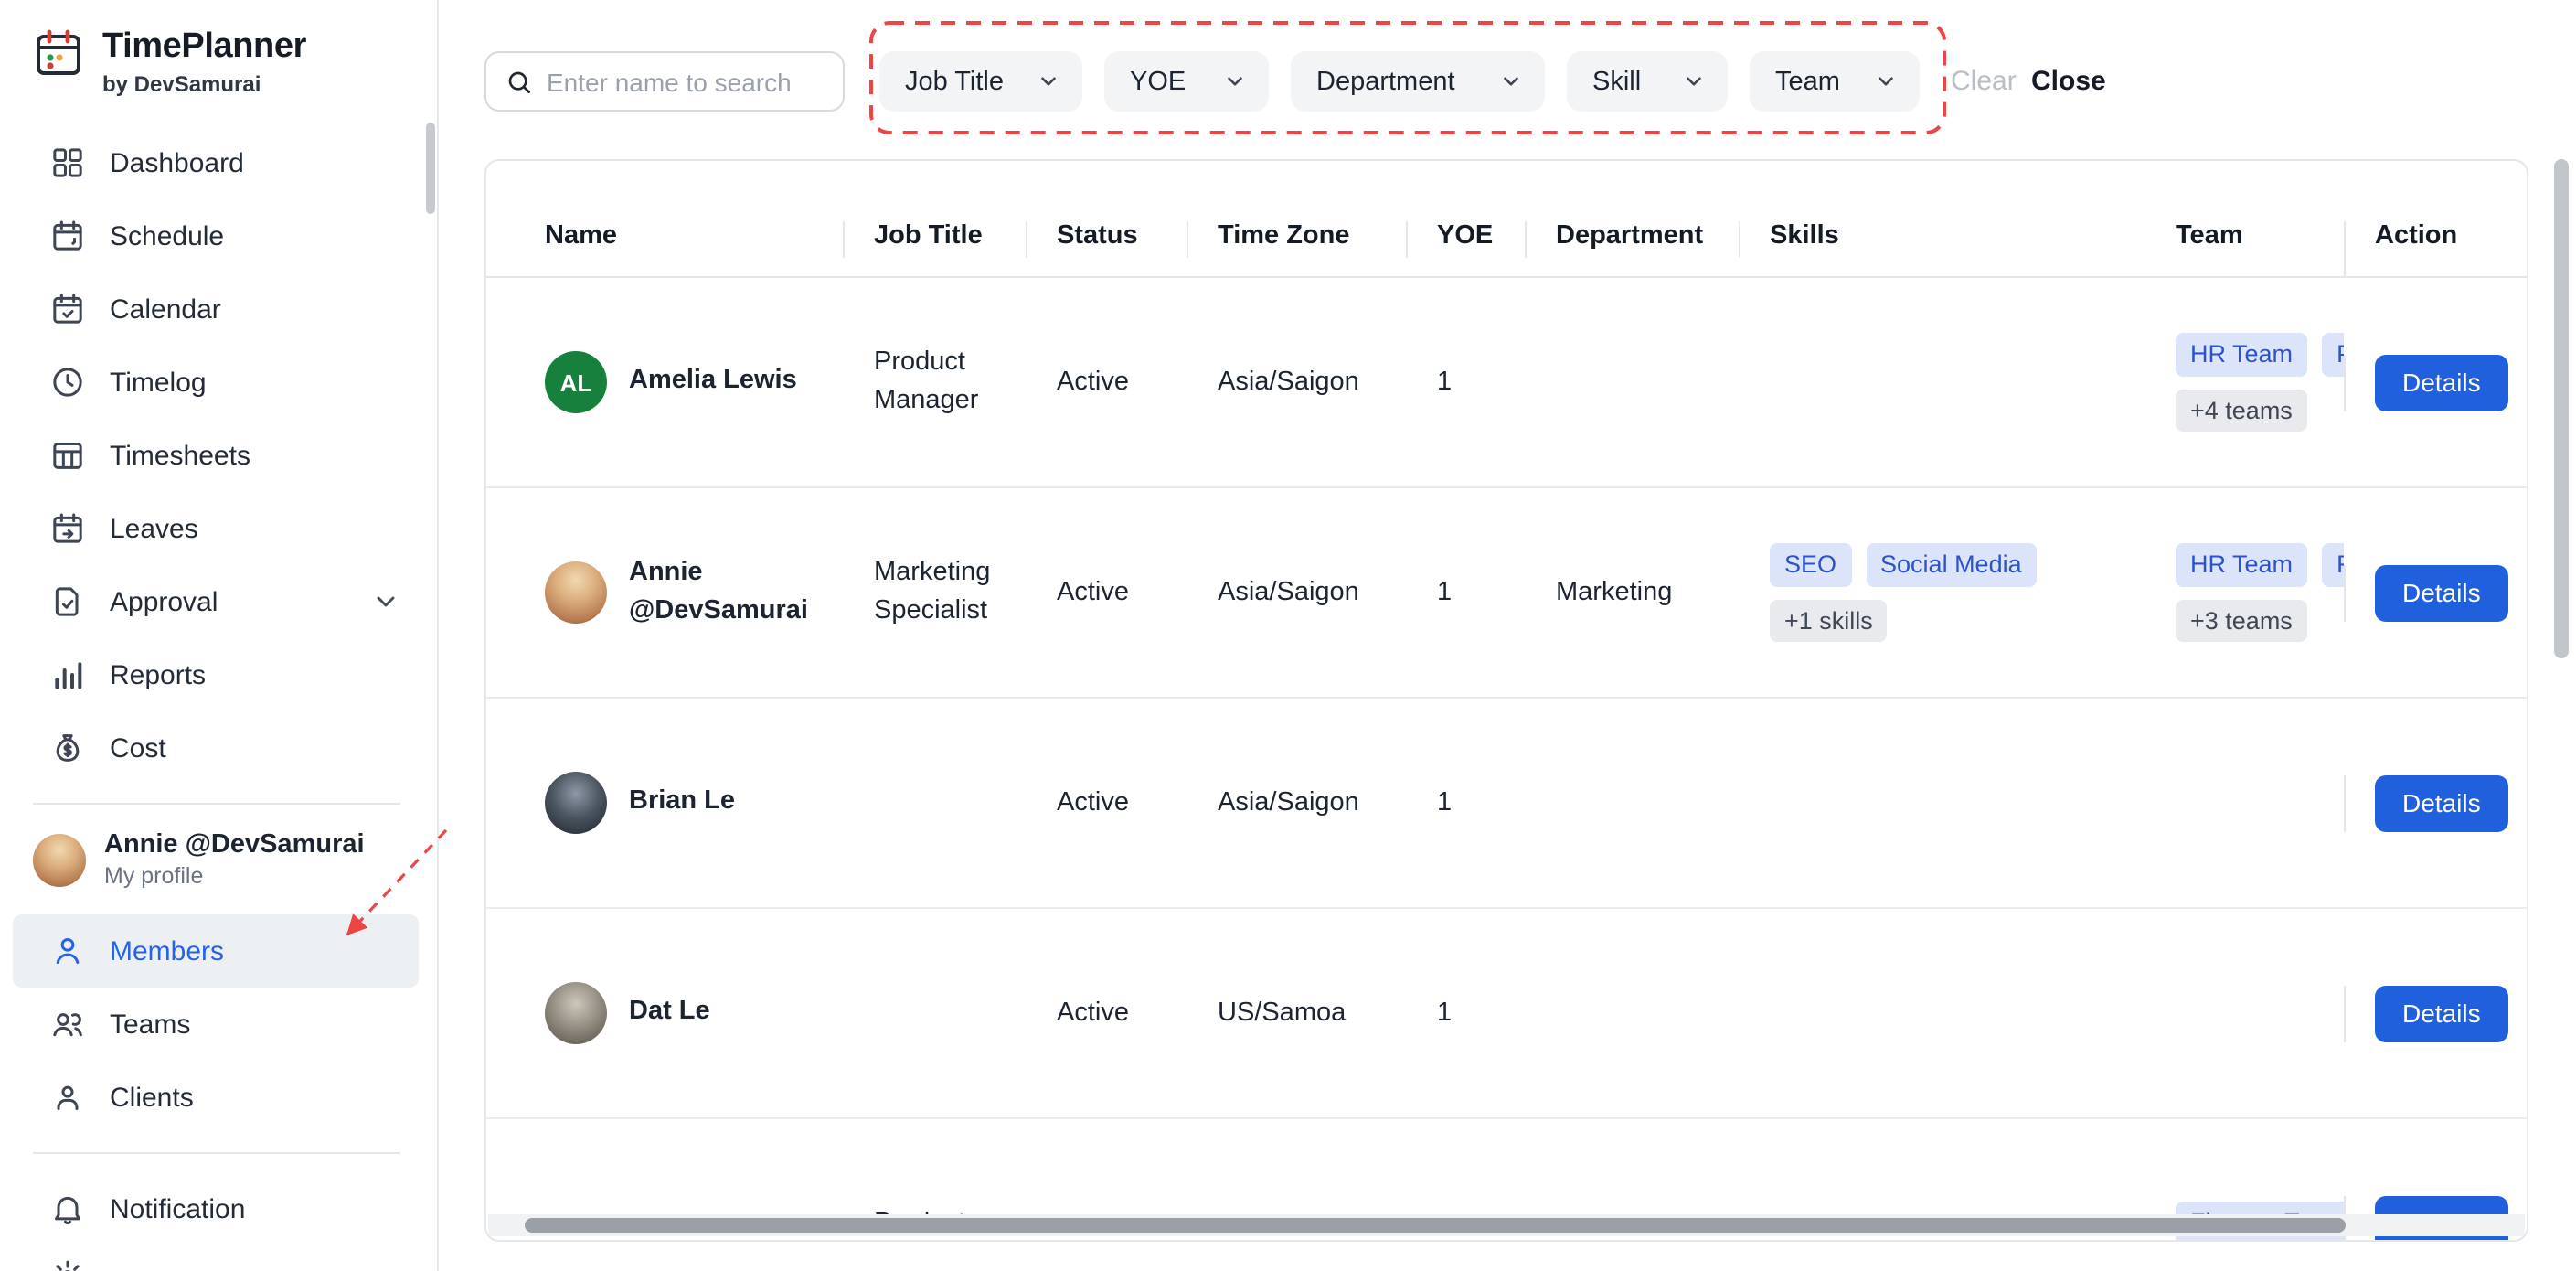  Describe the element at coordinates (68, 162) in the screenshot. I see `dashboard-icon` at that location.